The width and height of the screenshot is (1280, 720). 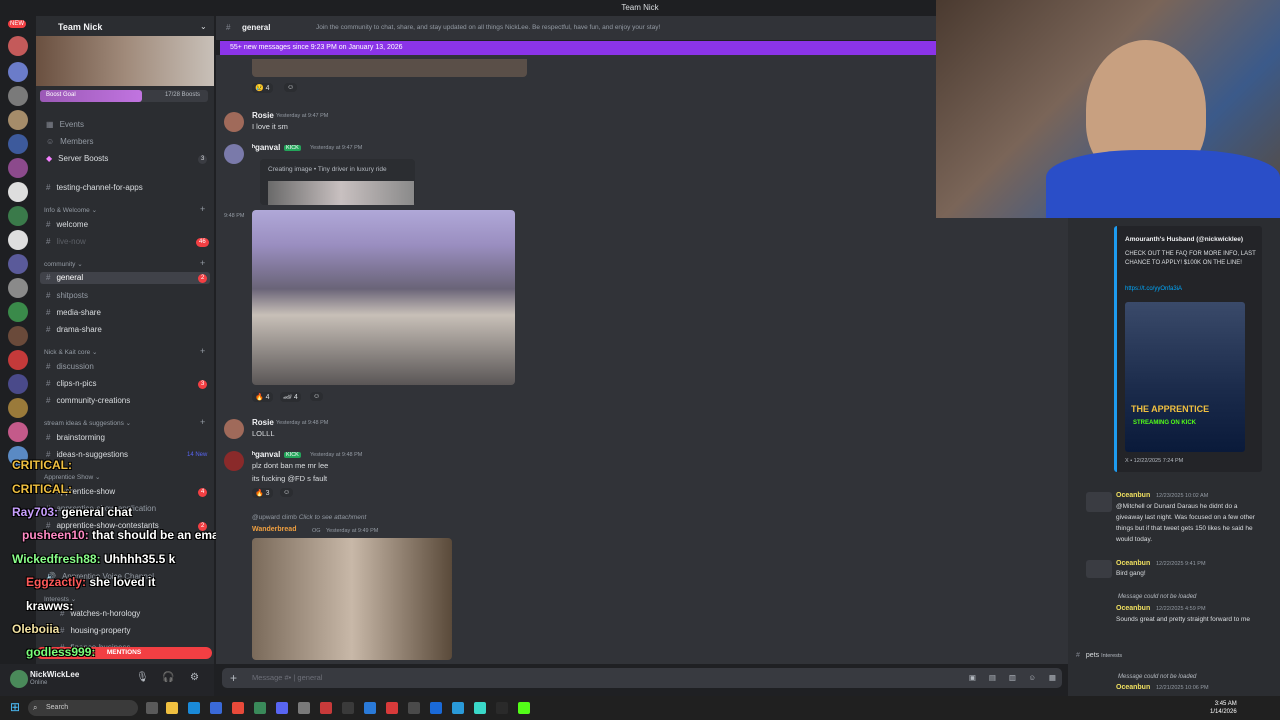 What do you see at coordinates (15, 707) in the screenshot?
I see `windows-start-icon: ⊞` at bounding box center [15, 707].